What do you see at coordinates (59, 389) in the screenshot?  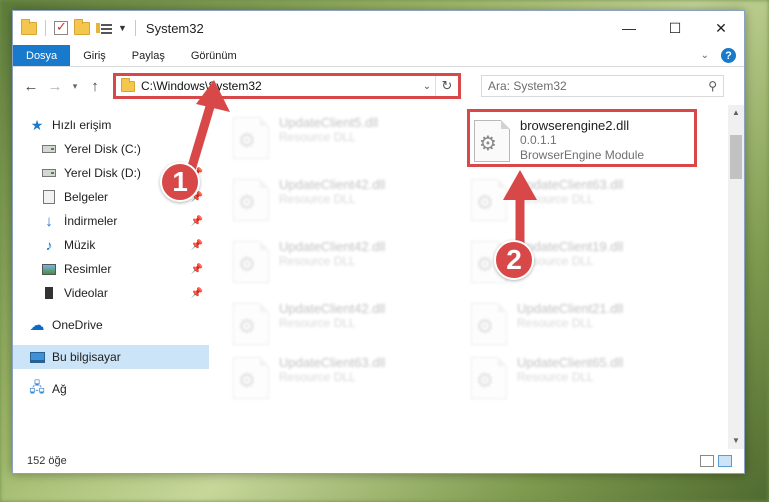 I see `sidebar-item-label: Ağ` at bounding box center [59, 389].